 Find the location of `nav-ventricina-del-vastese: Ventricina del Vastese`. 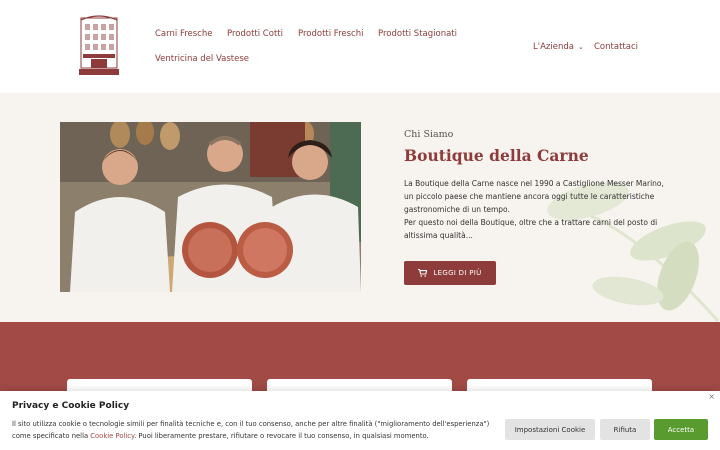

nav-ventricina-del-vastese: Ventricina del Vastese is located at coordinates (202, 59).